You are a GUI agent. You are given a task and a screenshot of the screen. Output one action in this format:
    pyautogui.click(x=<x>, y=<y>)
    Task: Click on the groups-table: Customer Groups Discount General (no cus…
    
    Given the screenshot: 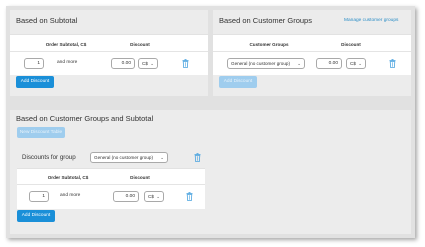 What is the action you would take?
    pyautogui.click(x=312, y=54)
    